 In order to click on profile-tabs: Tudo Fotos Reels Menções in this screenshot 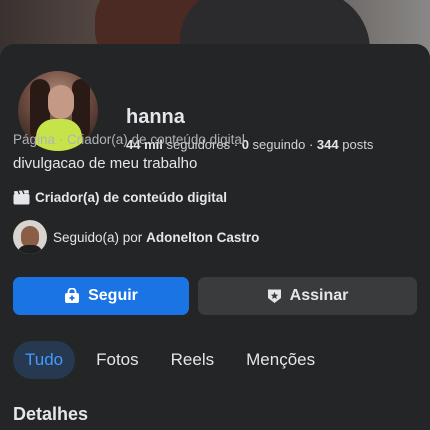, I will do `click(174, 360)`.